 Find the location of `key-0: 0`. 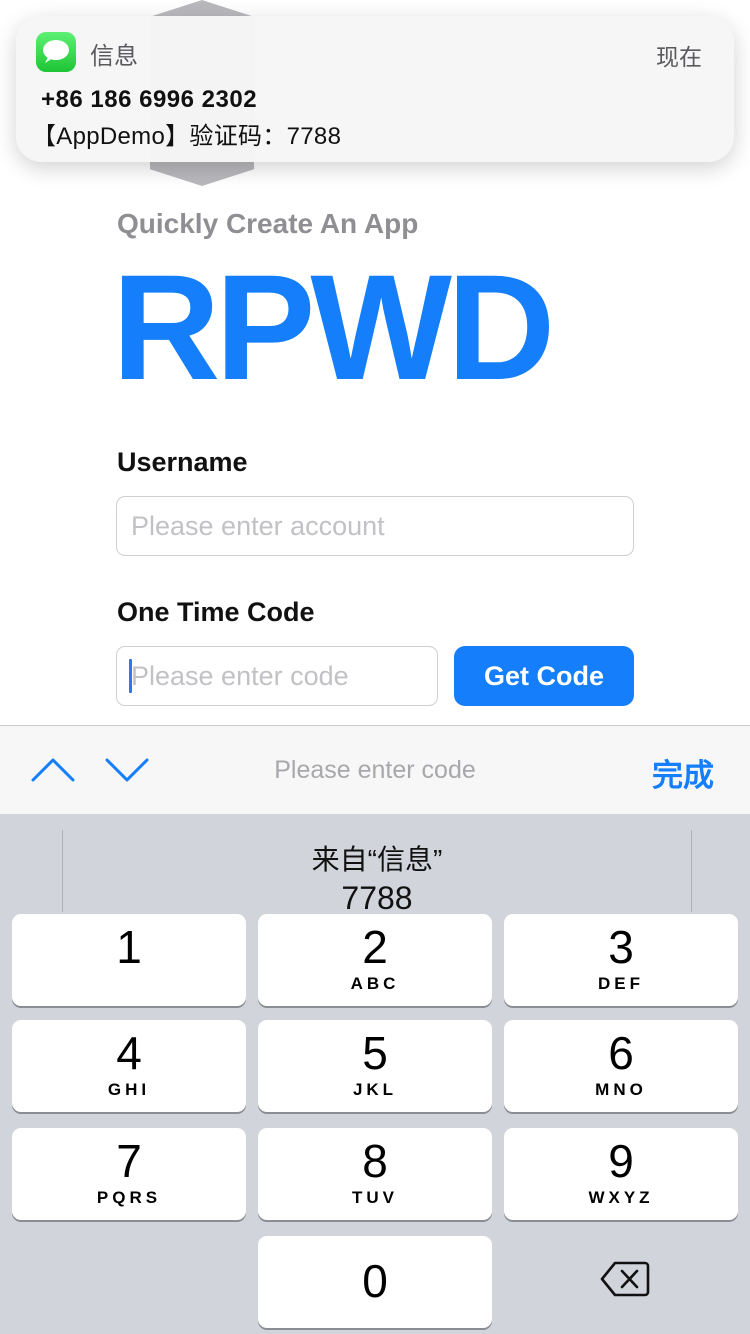

key-0: 0 is located at coordinates (375, 1282).